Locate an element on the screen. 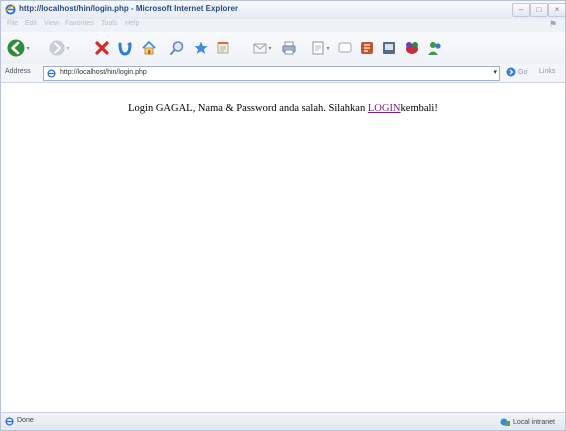  favorites-star-icon is located at coordinates (201, 47).